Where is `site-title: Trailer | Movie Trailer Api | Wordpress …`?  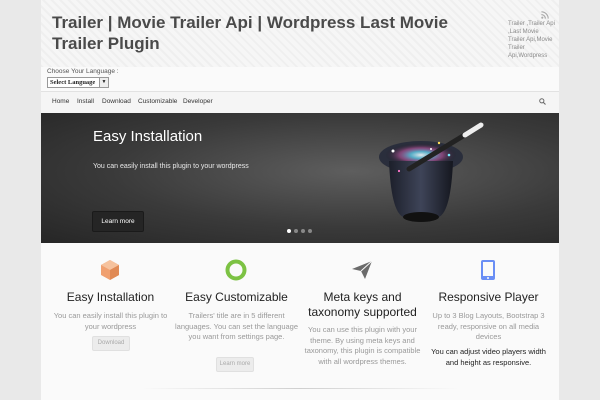
site-title: Trailer | Movie Trailer Api | Wordpress … is located at coordinates (257, 33).